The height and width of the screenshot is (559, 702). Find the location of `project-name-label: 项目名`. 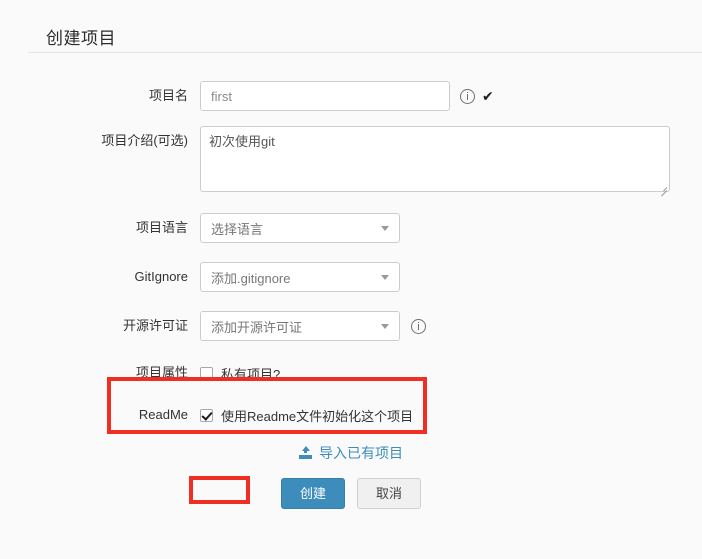

project-name-label: 项目名 is located at coordinates (168, 95).